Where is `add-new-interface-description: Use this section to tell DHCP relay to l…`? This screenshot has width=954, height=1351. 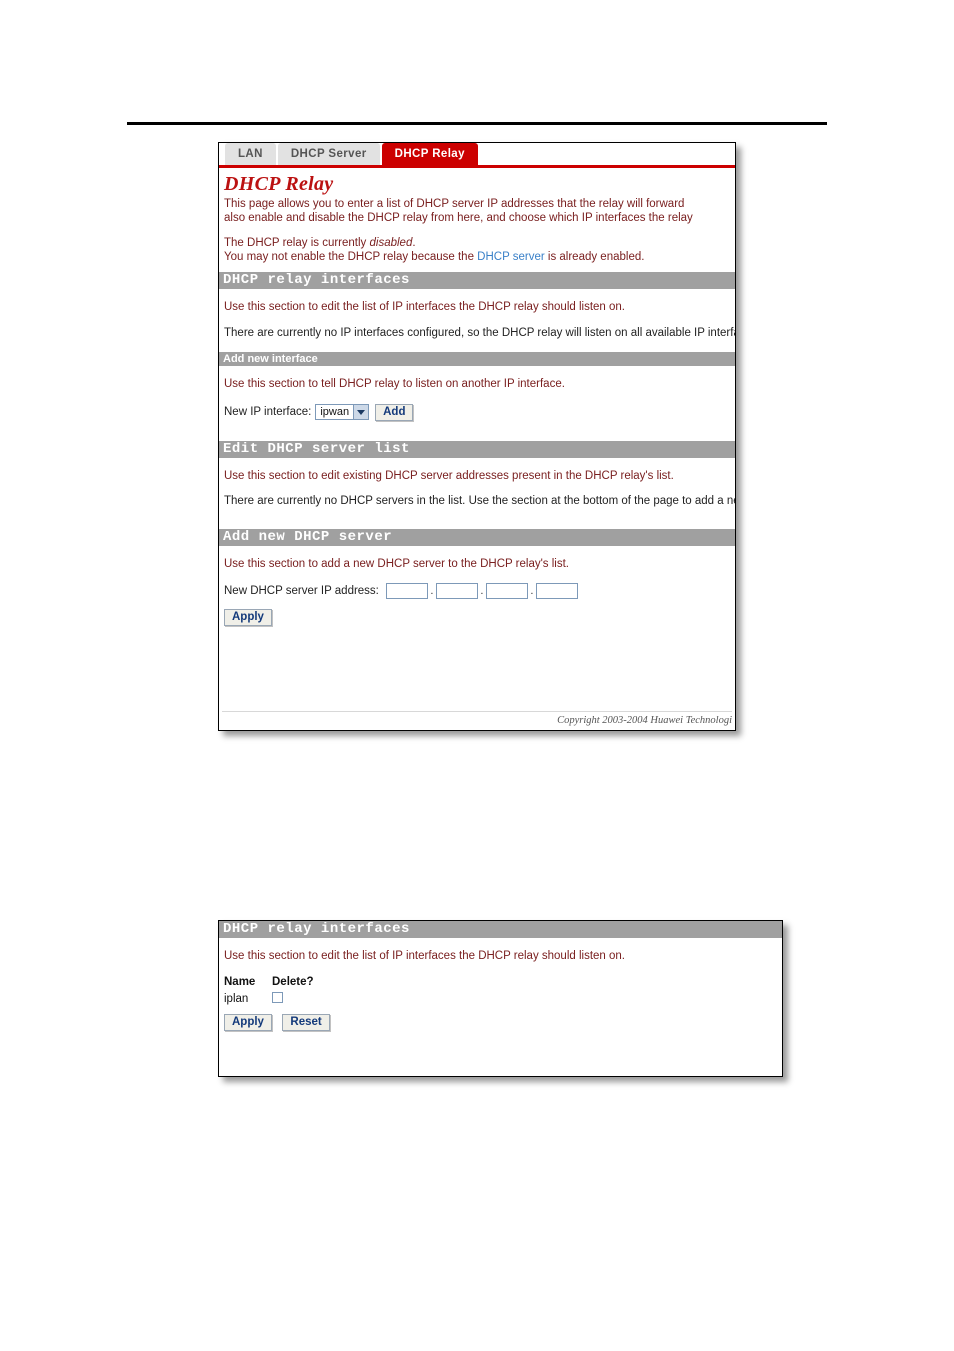 add-new-interface-description: Use this section to tell DHCP relay to l… is located at coordinates (394, 384).